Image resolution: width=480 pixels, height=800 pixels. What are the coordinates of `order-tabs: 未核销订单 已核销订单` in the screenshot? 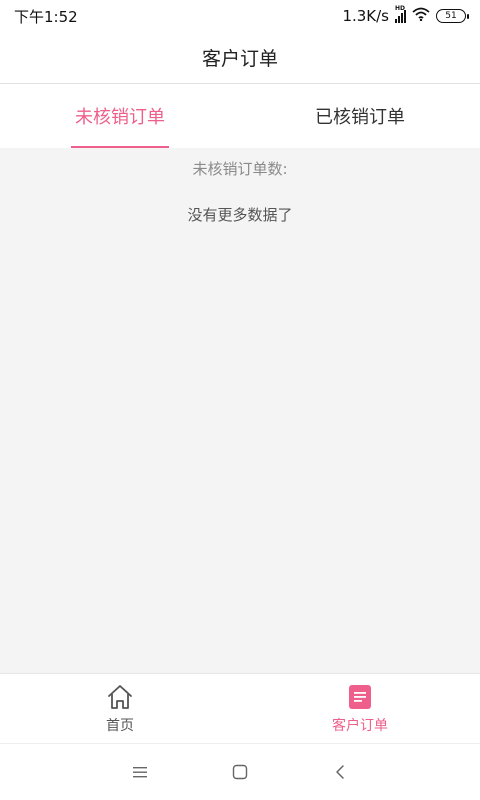 It's located at (240, 116).